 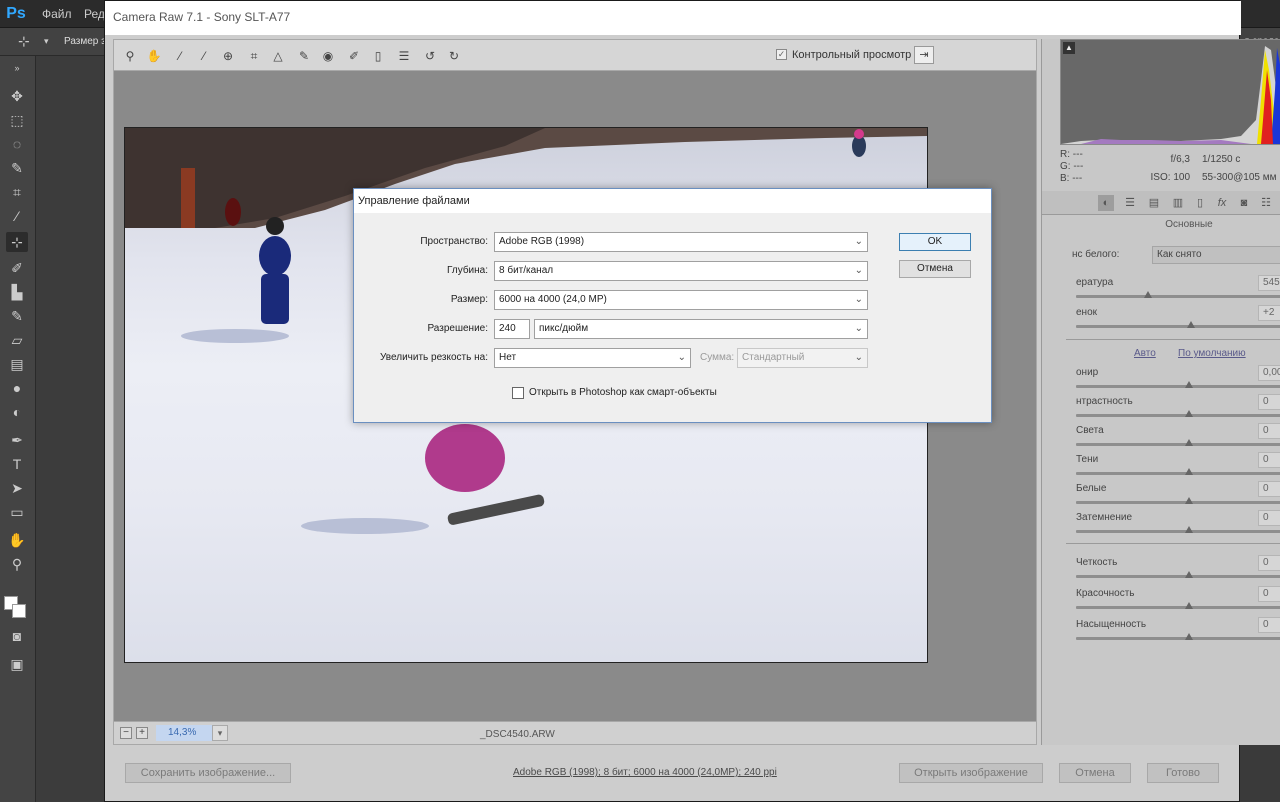 I want to click on white-balance-icon: ⁄, so click(x=180, y=56).